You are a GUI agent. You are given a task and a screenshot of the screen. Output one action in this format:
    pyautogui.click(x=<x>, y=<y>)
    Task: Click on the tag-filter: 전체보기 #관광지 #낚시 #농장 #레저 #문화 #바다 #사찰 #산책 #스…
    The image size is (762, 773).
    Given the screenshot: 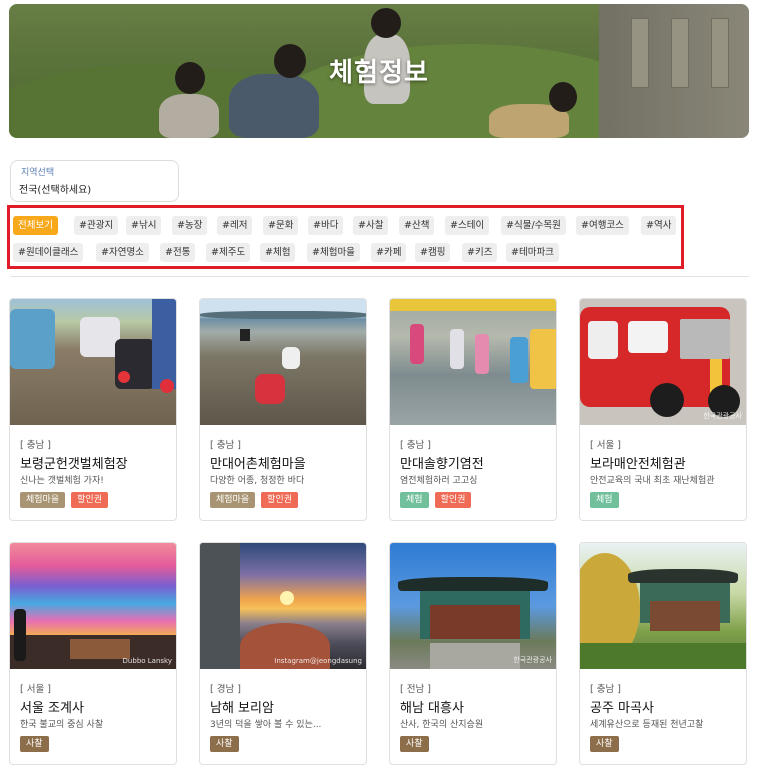 What is the action you would take?
    pyautogui.click(x=345, y=237)
    